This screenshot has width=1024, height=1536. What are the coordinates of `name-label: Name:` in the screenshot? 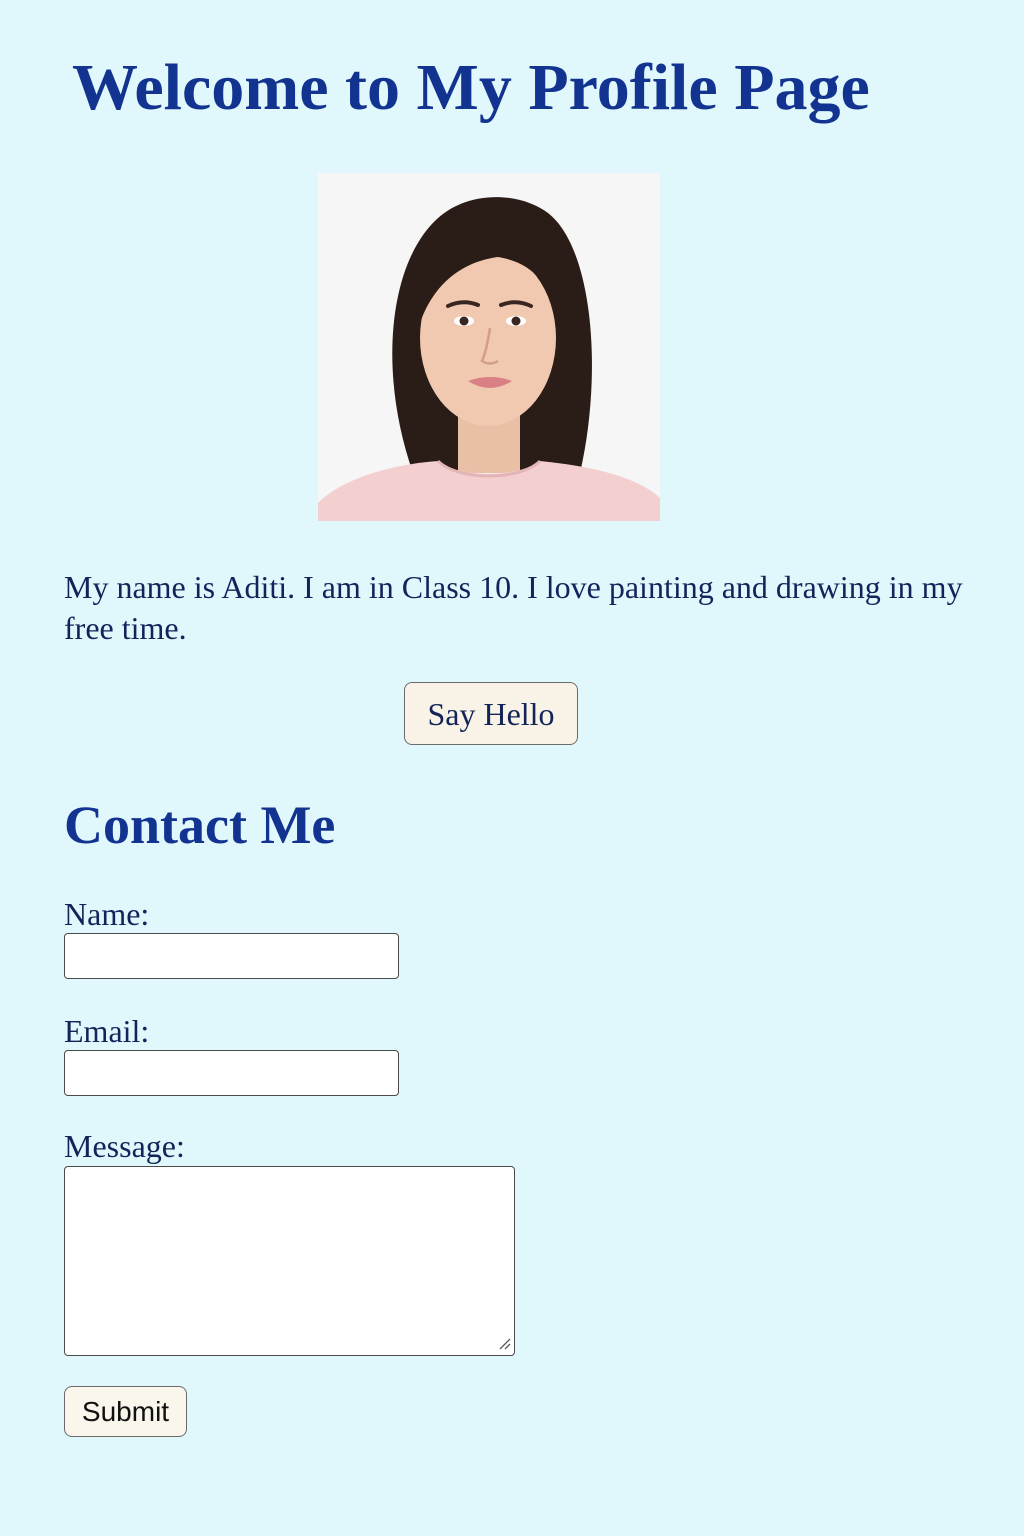 It's located at (107, 914).